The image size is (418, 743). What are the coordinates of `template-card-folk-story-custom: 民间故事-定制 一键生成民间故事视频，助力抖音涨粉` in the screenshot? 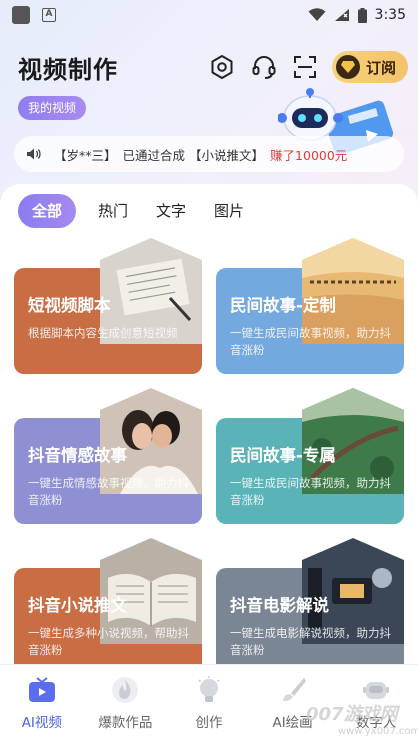 It's located at (310, 306).